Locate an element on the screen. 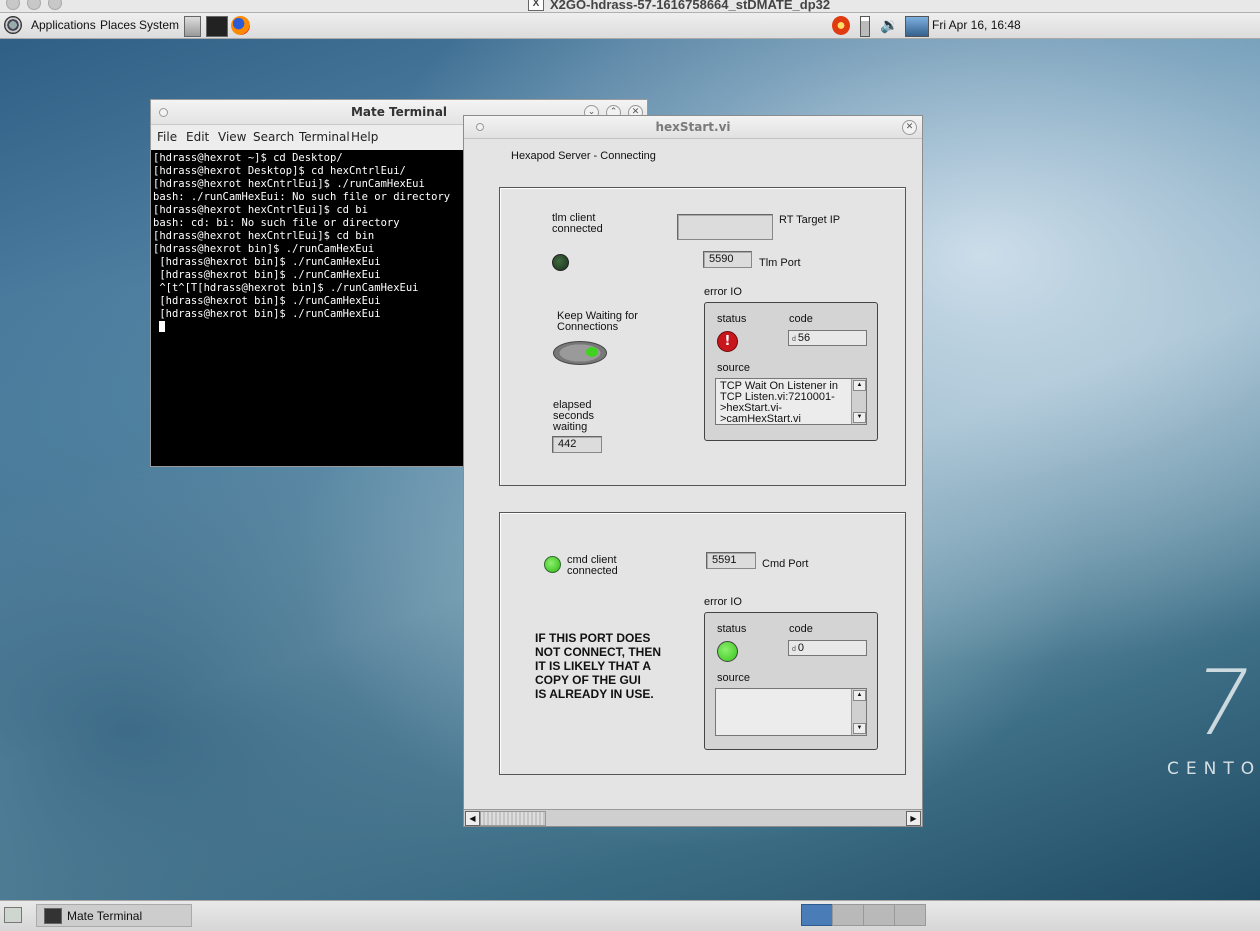 This screenshot has width=1260, height=931. server-status-header: Hexapod Server - Connecting is located at coordinates (583, 156).